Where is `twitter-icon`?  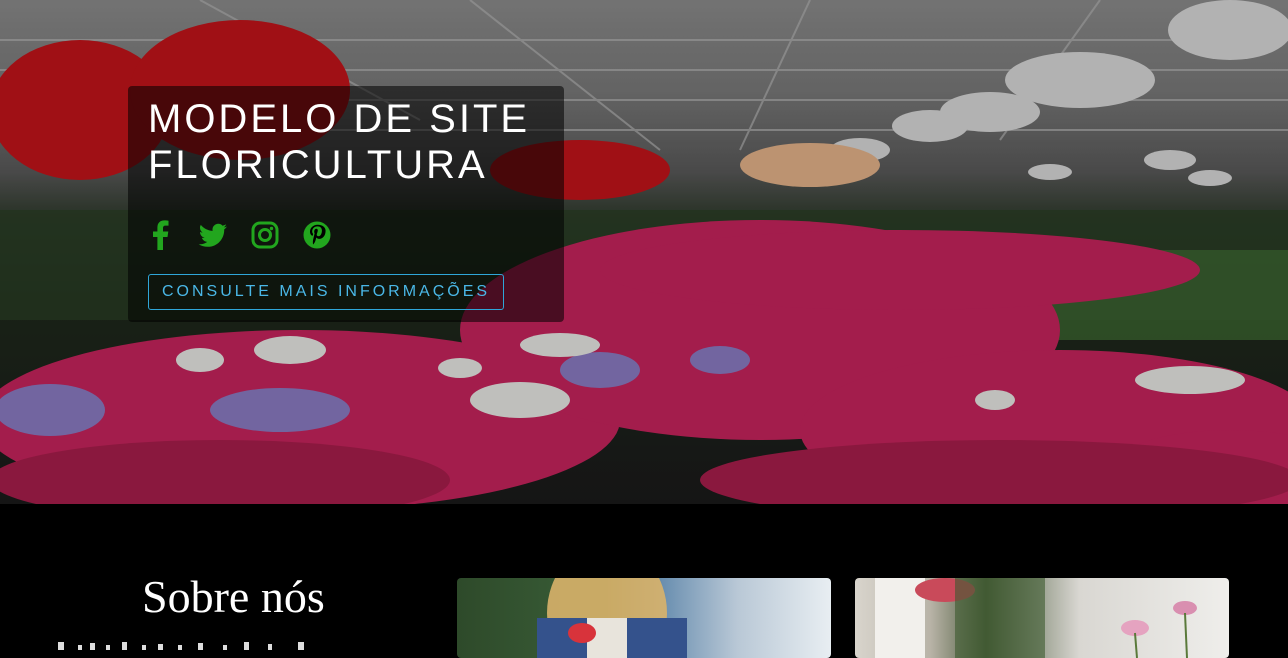
twitter-icon is located at coordinates (213, 235).